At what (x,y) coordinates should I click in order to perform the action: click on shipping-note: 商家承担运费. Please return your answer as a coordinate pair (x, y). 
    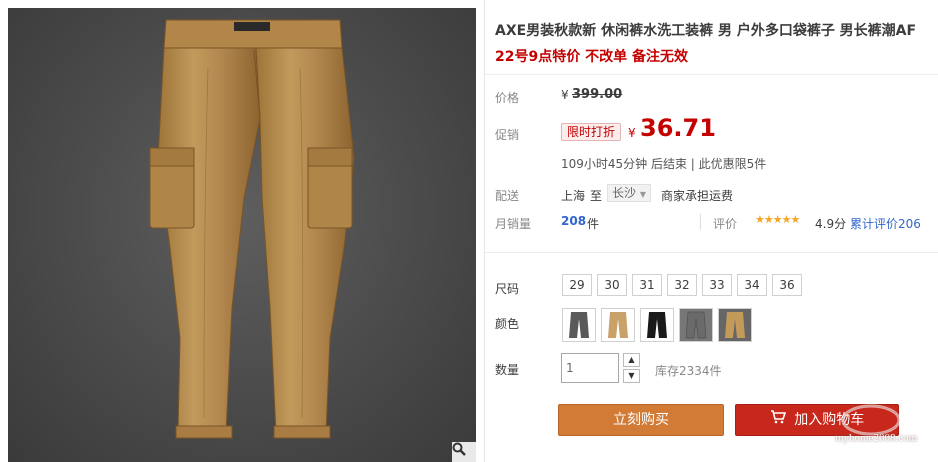
    Looking at the image, I should click on (697, 196).